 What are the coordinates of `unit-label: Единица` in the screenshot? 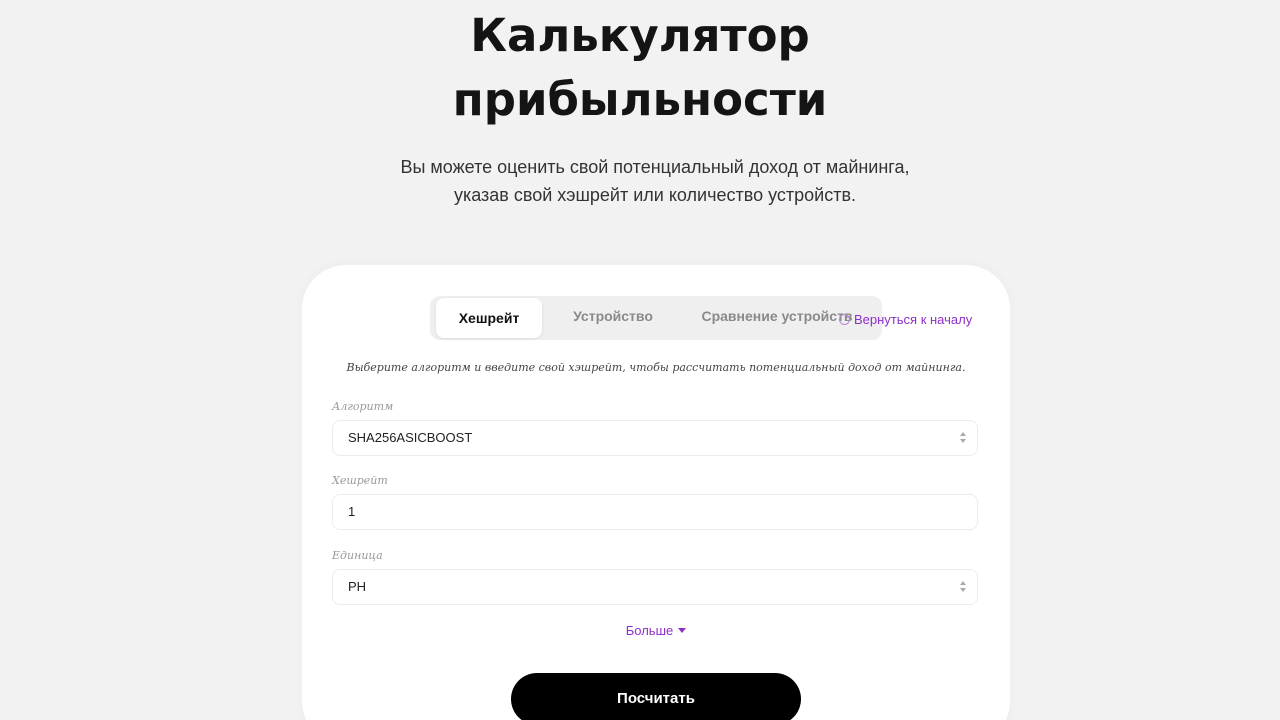 It's located at (357, 555).